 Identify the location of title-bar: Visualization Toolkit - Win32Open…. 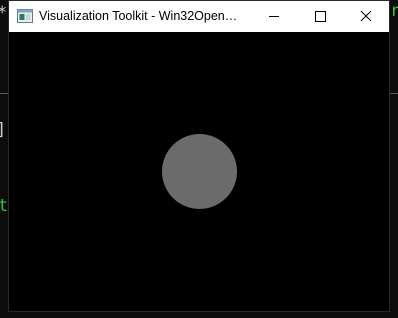
(199, 16).